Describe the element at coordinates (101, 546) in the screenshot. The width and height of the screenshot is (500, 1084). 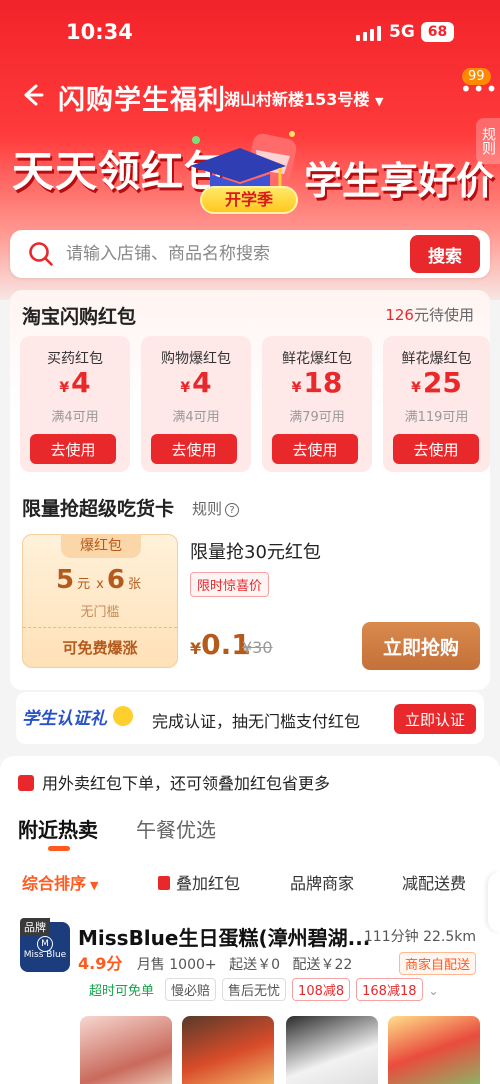
I see `voucher-tag: 爆红包` at that location.